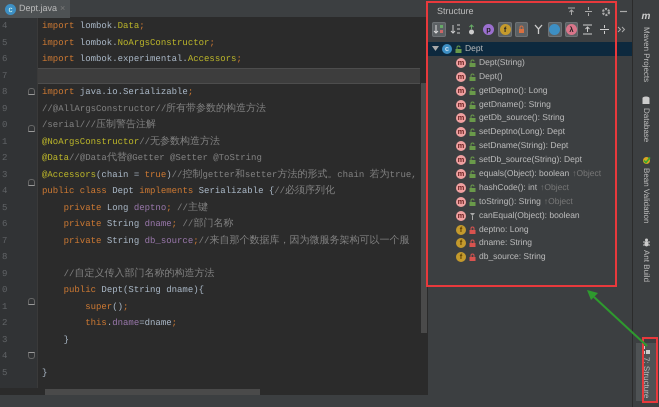 This screenshot has width=659, height=407. What do you see at coordinates (131, 142) in the screenshot?
I see `code-line: @NoArgsConstructor//无参数构造方法` at bounding box center [131, 142].